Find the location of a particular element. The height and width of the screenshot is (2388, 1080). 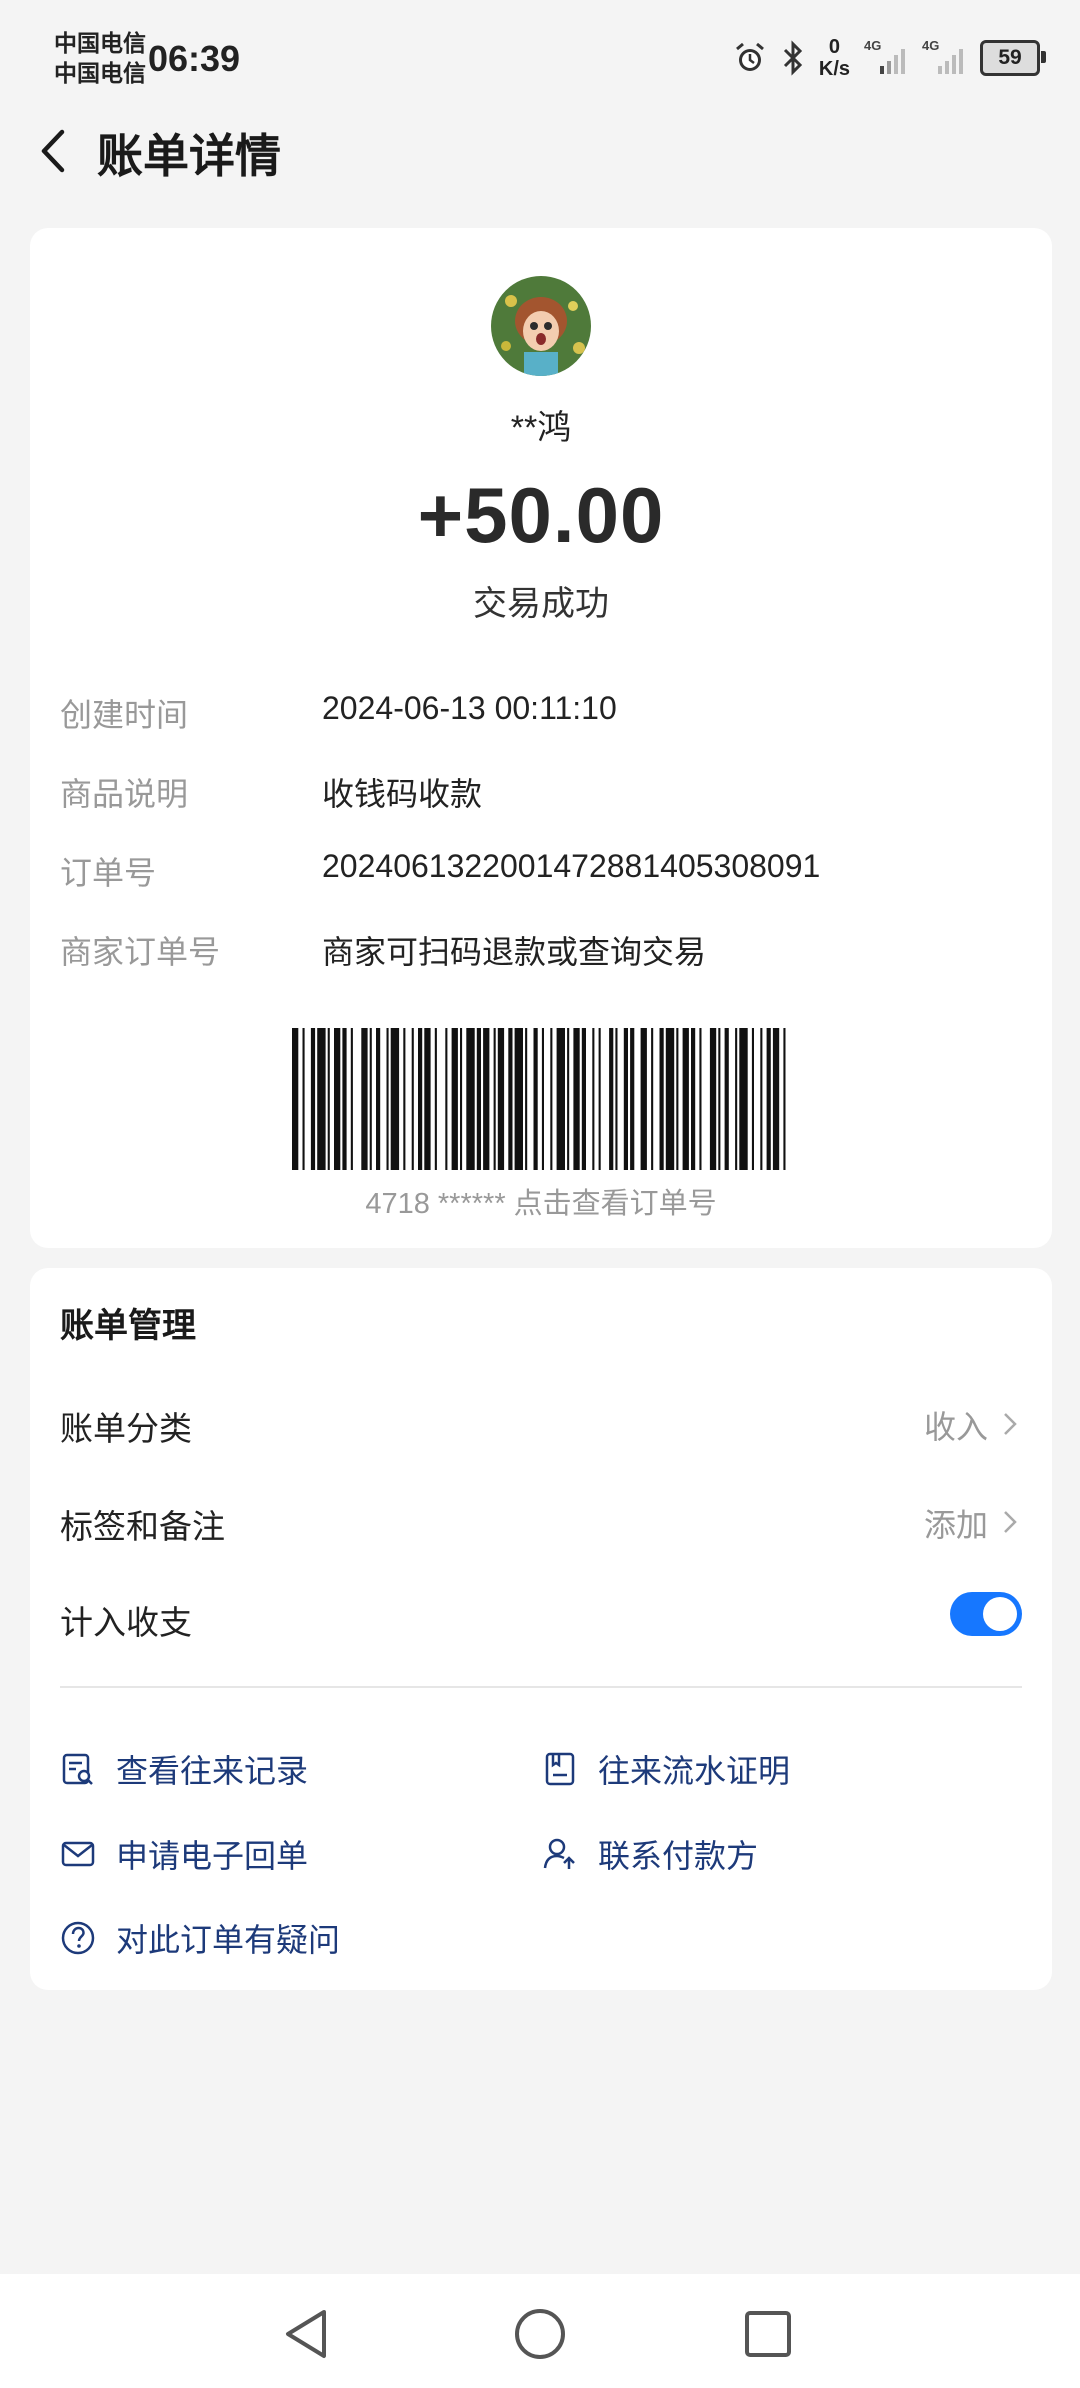

payer-name: **鸿 is located at coordinates (541, 428).